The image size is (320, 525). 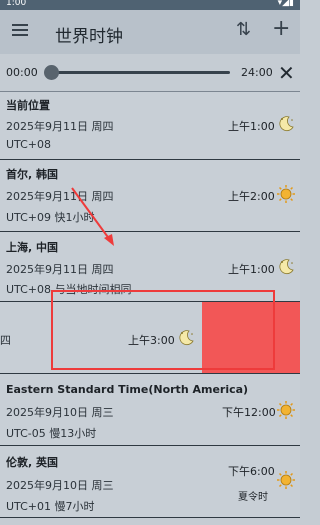 I want to click on clock-name: 上海, 中国, so click(x=32, y=247).